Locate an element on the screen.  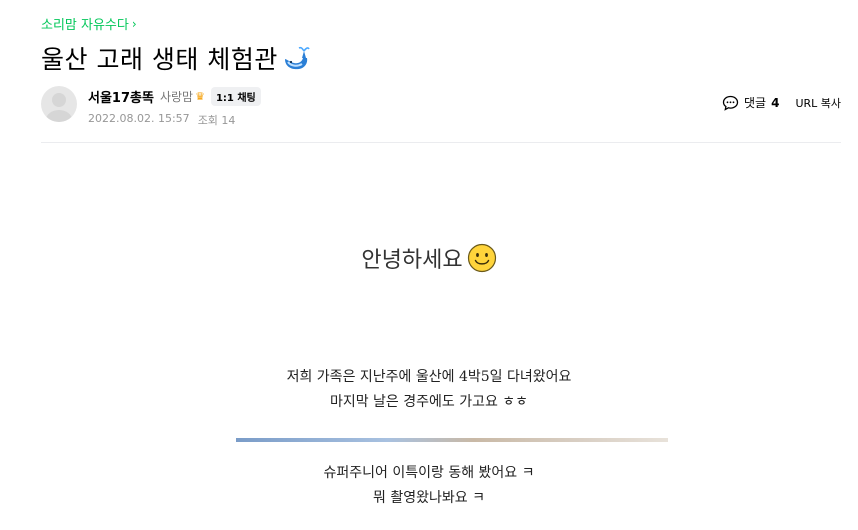
content-line: 마지막 날은 경주에도 가고요 ㅎㅎ is located at coordinates (429, 402).